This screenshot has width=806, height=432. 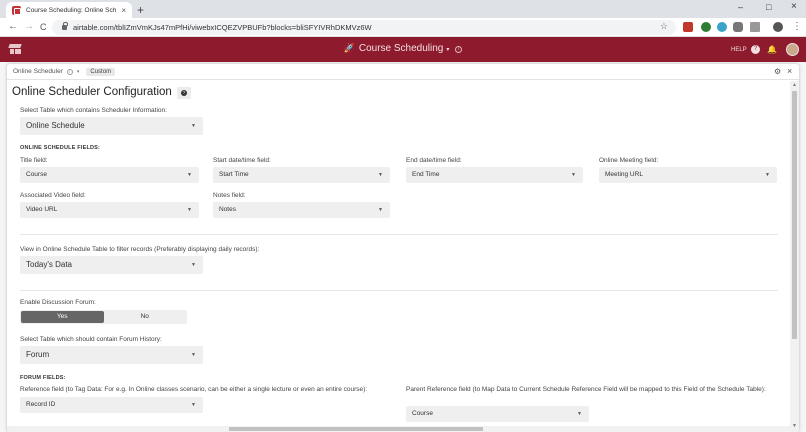 What do you see at coordinates (53, 195) in the screenshot?
I see `video-field-label: Associated Video field:` at bounding box center [53, 195].